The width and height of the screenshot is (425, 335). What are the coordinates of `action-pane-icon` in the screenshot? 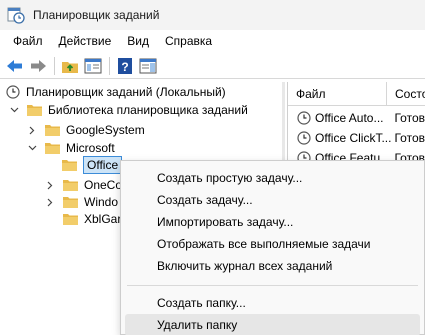 It's located at (148, 66).